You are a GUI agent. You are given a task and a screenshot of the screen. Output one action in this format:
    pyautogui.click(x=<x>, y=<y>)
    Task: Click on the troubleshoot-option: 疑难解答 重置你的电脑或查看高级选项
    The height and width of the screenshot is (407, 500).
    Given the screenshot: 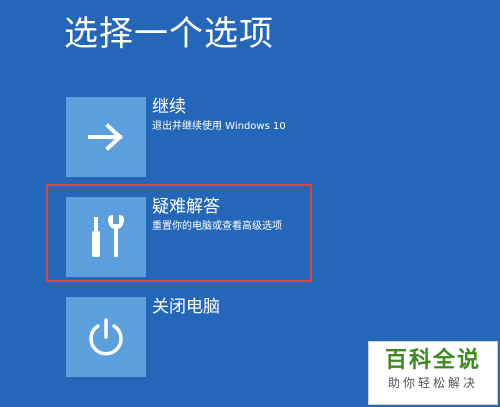 What is the action you would take?
    pyautogui.click(x=231, y=237)
    